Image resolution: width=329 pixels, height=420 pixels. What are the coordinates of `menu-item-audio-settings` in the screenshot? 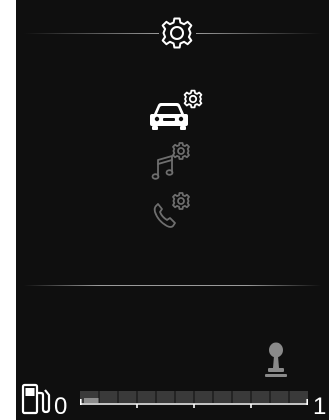 It's located at (172, 161).